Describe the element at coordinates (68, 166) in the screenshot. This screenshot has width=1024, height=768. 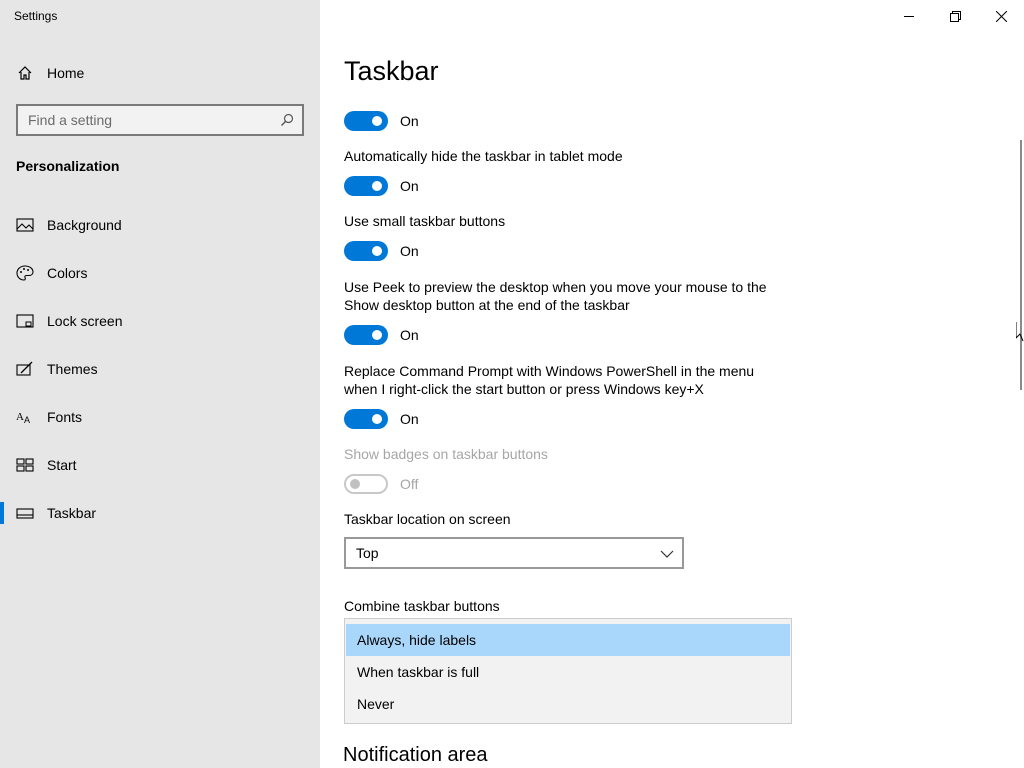
I see `section-title: Personalization` at that location.